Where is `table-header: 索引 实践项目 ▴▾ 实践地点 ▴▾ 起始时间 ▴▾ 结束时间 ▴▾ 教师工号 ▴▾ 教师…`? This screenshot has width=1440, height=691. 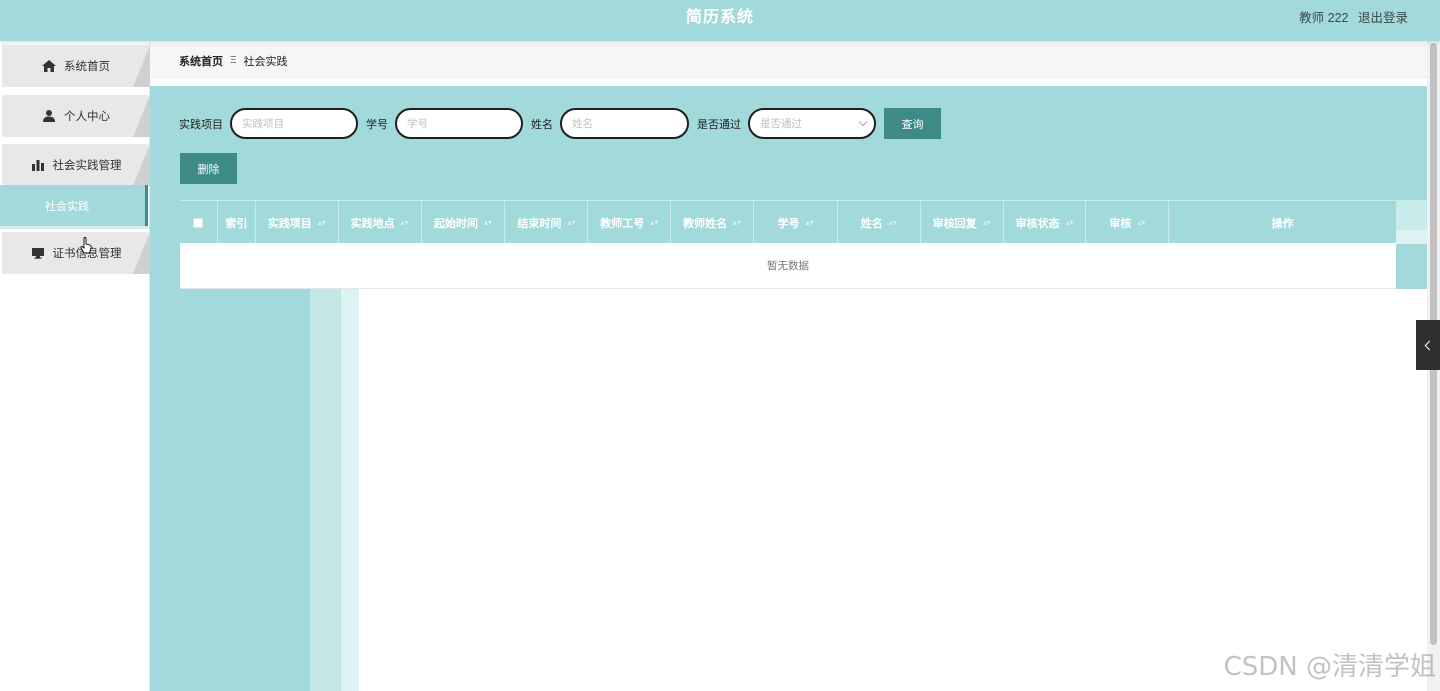
table-header: 索引 实践项目 ▴▾ 实践地点 ▴▾ 起始时间 ▴▾ 结束时间 ▴▾ 教师工号 ▴▾ 教师… is located at coordinates (788, 222).